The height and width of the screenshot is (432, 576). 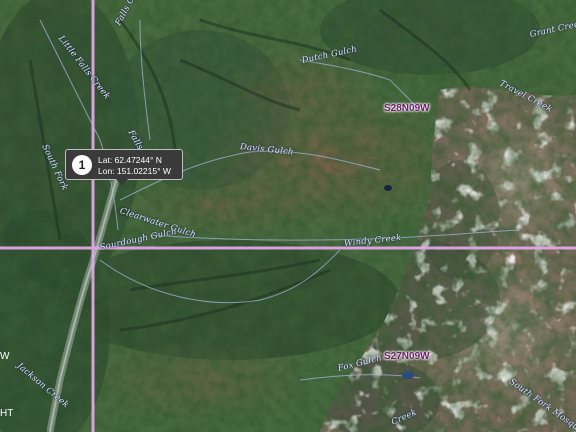 What do you see at coordinates (407, 108) in the screenshot?
I see `grid-label-s28n09w: S28N09W` at bounding box center [407, 108].